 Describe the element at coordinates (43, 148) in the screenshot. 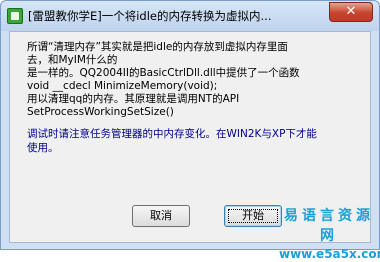

I see `note-line: 使用。` at that location.